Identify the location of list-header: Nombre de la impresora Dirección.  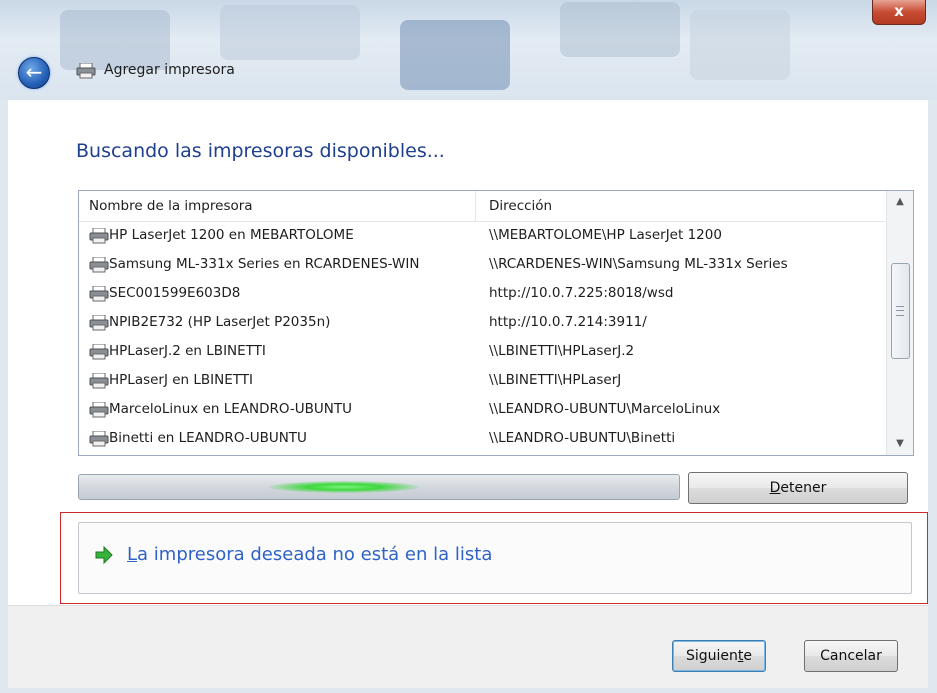
(482, 206).